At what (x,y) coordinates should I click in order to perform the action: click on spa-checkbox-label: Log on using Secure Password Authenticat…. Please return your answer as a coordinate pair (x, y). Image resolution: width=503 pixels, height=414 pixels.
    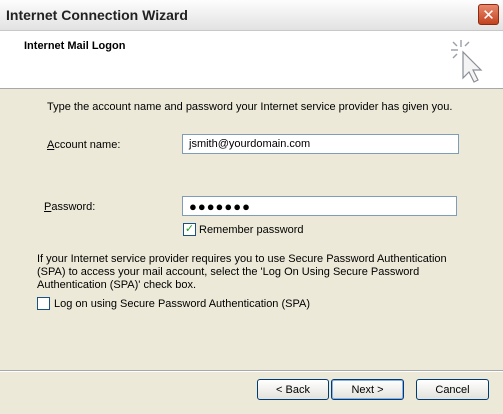
    Looking at the image, I should click on (182, 304).